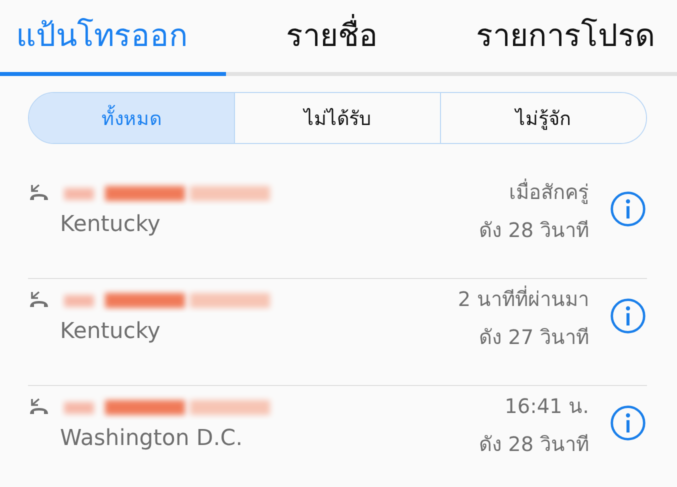 Image resolution: width=677 pixels, height=487 pixels. I want to click on call-time: 2 นาทีที่ผ่านมา, so click(523, 298).